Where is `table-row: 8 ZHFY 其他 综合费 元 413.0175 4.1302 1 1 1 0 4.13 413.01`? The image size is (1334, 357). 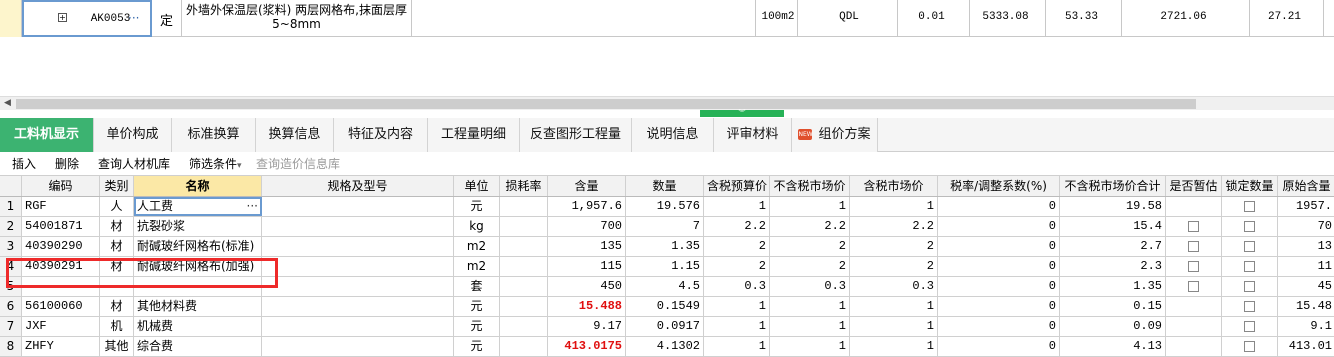 table-row: 8 ZHFY 其他 综合费 元 413.0175 4.1302 1 1 1 0 4.13 413.01 is located at coordinates (667, 347).